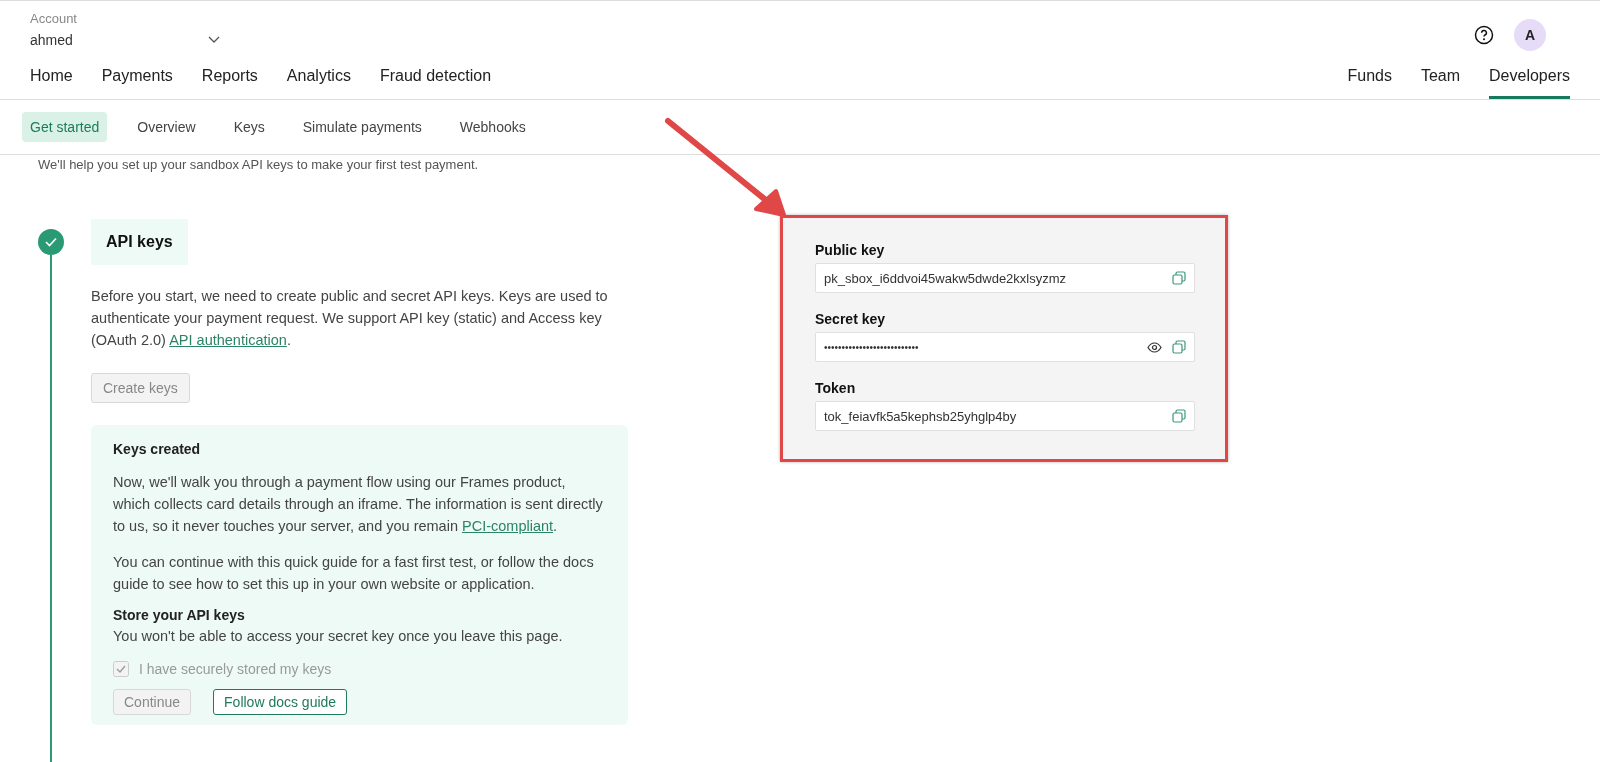 This screenshot has height=762, width=1600. I want to click on account-label: Account, so click(54, 18).